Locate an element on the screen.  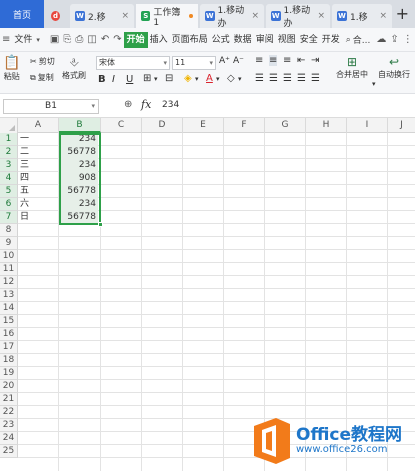
print-icon: ⎙ is located at coordinates (79, 39).